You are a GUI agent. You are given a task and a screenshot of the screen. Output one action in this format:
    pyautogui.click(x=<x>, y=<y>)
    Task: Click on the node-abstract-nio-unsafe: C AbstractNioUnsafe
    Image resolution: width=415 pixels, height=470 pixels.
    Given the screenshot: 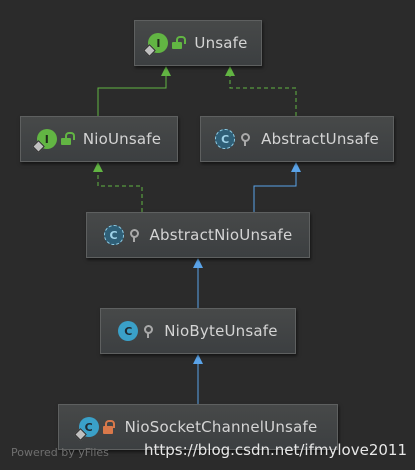 What is the action you would take?
    pyautogui.click(x=198, y=235)
    